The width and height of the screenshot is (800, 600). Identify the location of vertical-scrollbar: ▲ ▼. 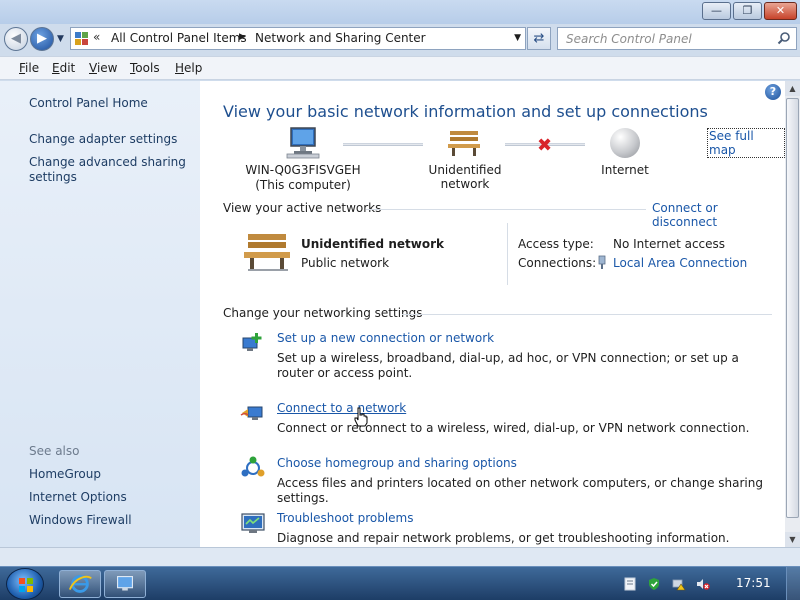
(792, 314).